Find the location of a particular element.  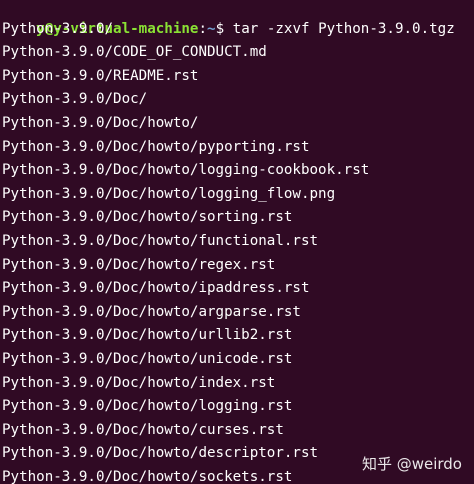

output-line: Python-3.9.0/Doc/howto/sorting.rst is located at coordinates (147, 217).